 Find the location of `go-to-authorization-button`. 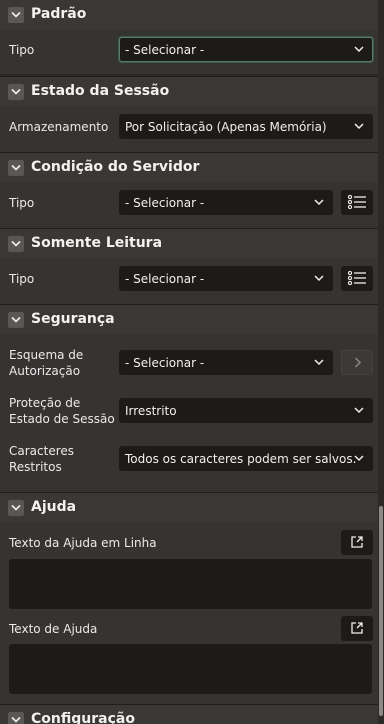

go-to-authorization-button is located at coordinates (357, 362).